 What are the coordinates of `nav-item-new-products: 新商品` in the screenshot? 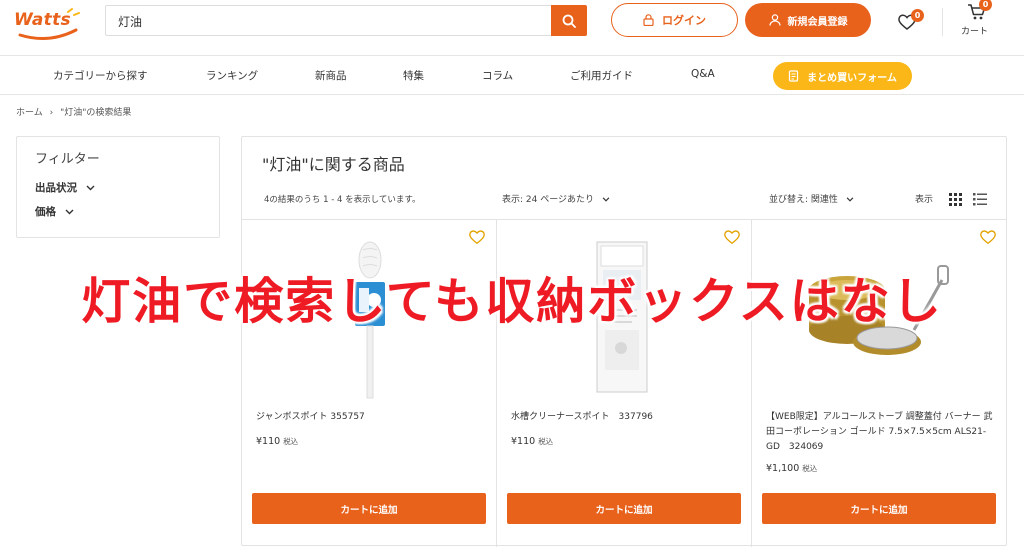 It's located at (331, 75).